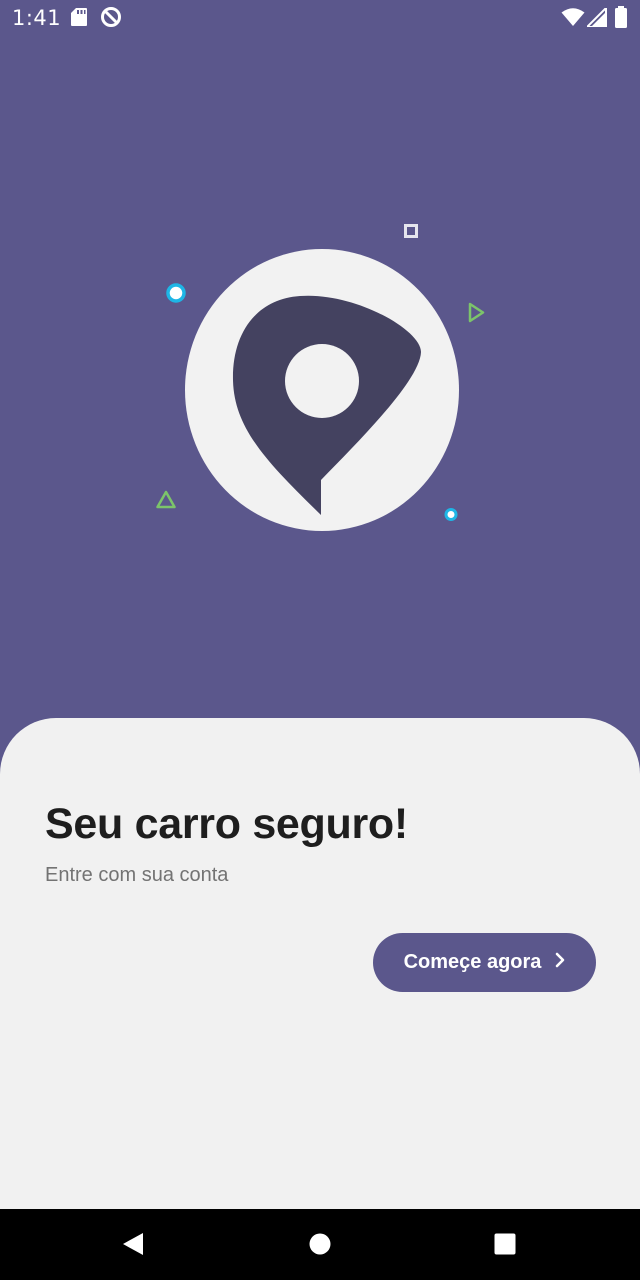 This screenshot has height=1280, width=640. I want to click on pin-hole, so click(322, 381).